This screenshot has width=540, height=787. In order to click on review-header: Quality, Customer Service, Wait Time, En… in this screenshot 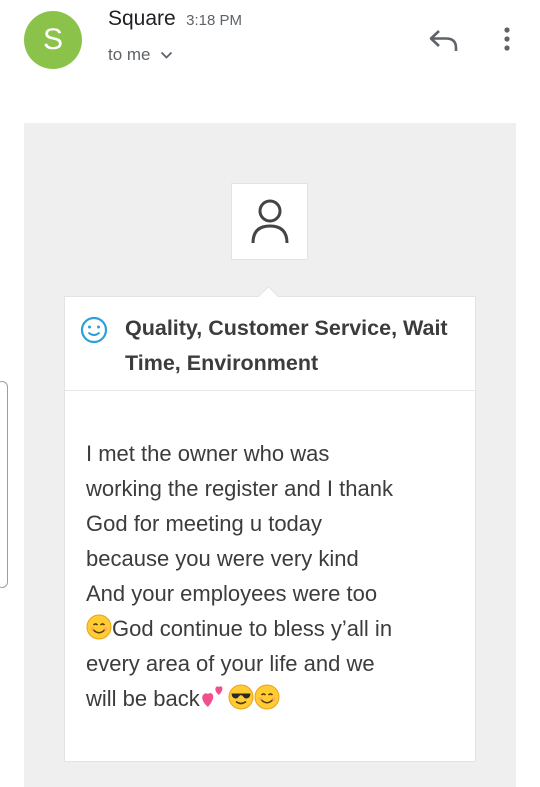, I will do `click(270, 344)`.